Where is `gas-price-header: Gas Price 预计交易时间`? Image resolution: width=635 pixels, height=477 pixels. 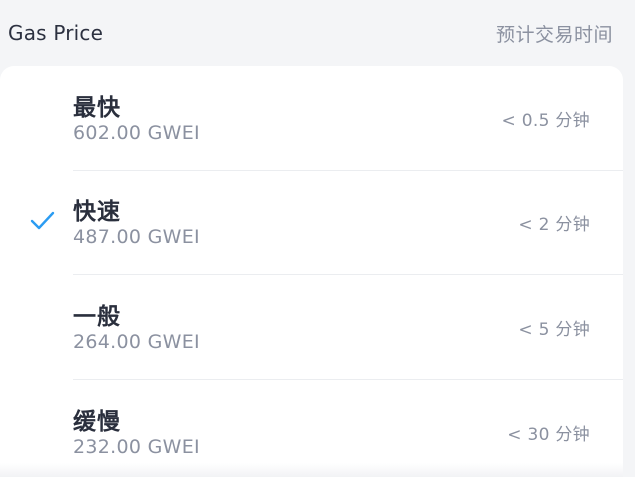
gas-price-header: Gas Price 预计交易时间 is located at coordinates (317, 33).